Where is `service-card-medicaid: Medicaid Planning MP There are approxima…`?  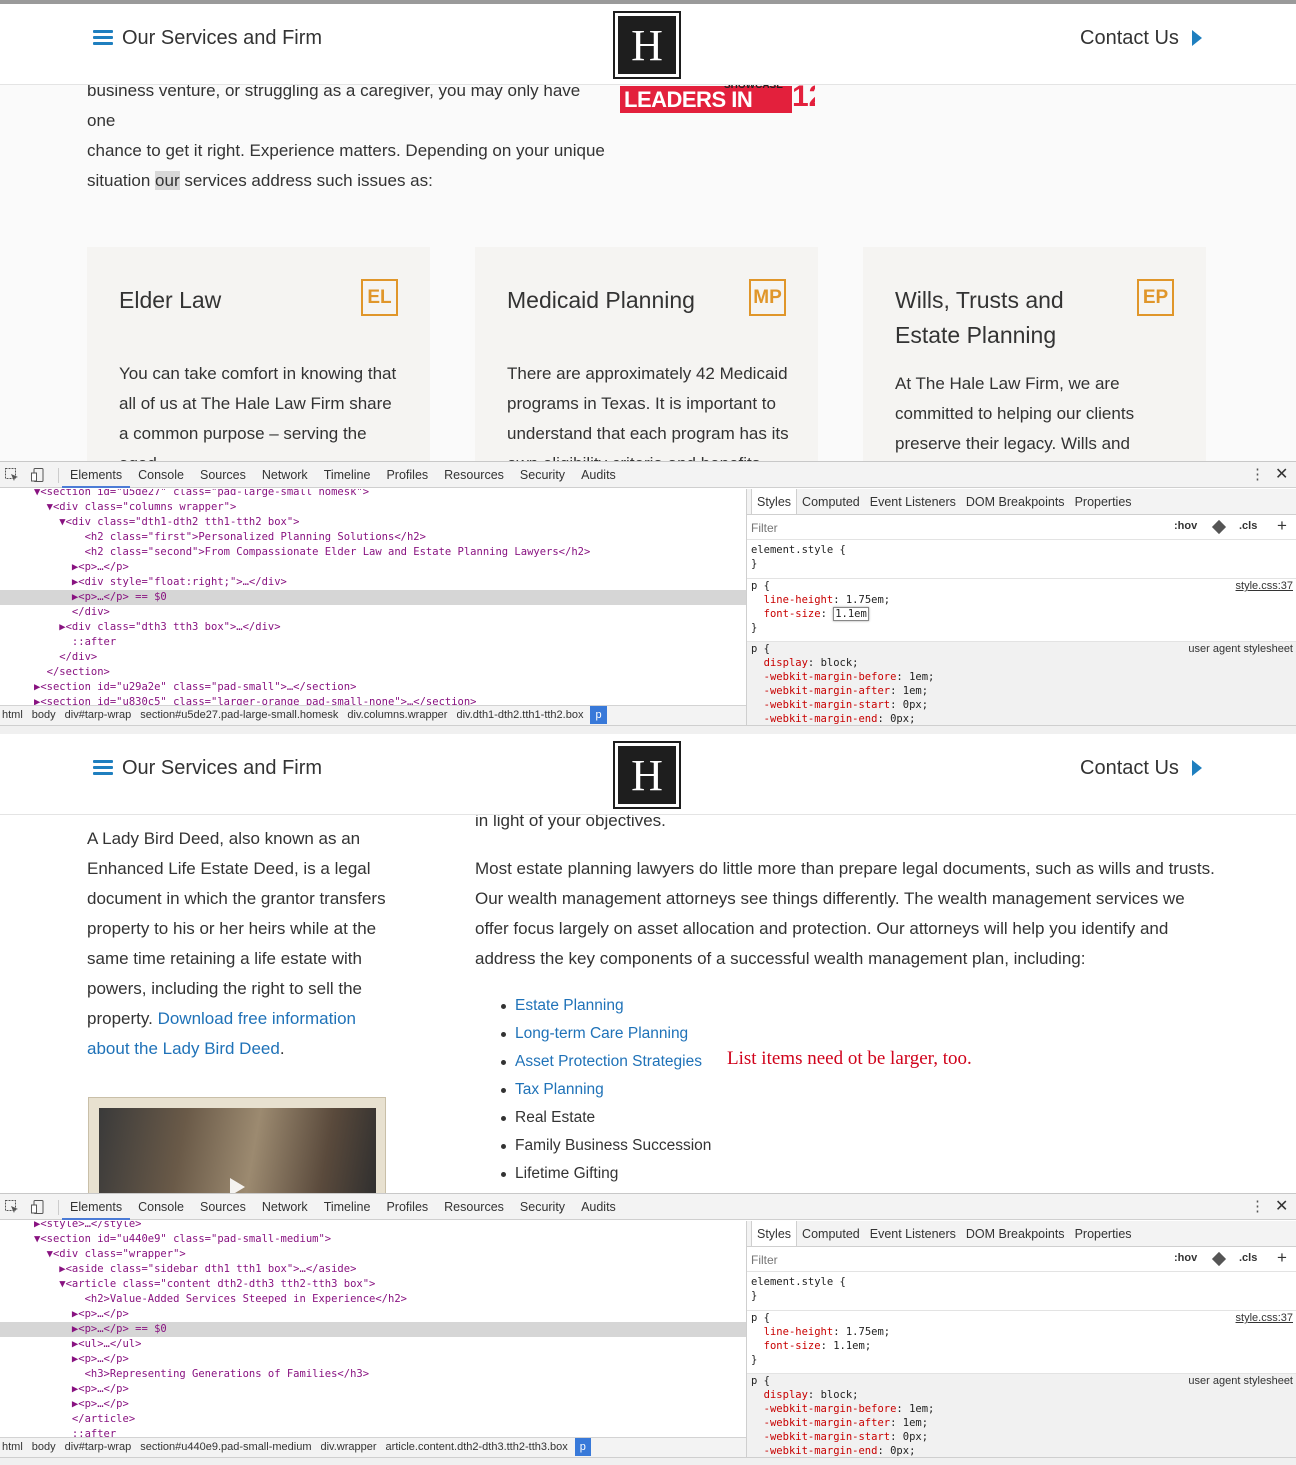
service-card-medicaid: Medicaid Planning MP There are approxima… is located at coordinates (646, 360).